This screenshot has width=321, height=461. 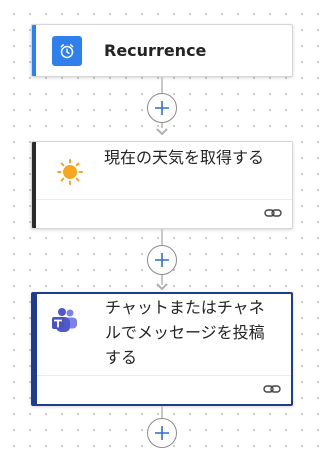 I want to click on teams-icon, so click(x=65, y=321).